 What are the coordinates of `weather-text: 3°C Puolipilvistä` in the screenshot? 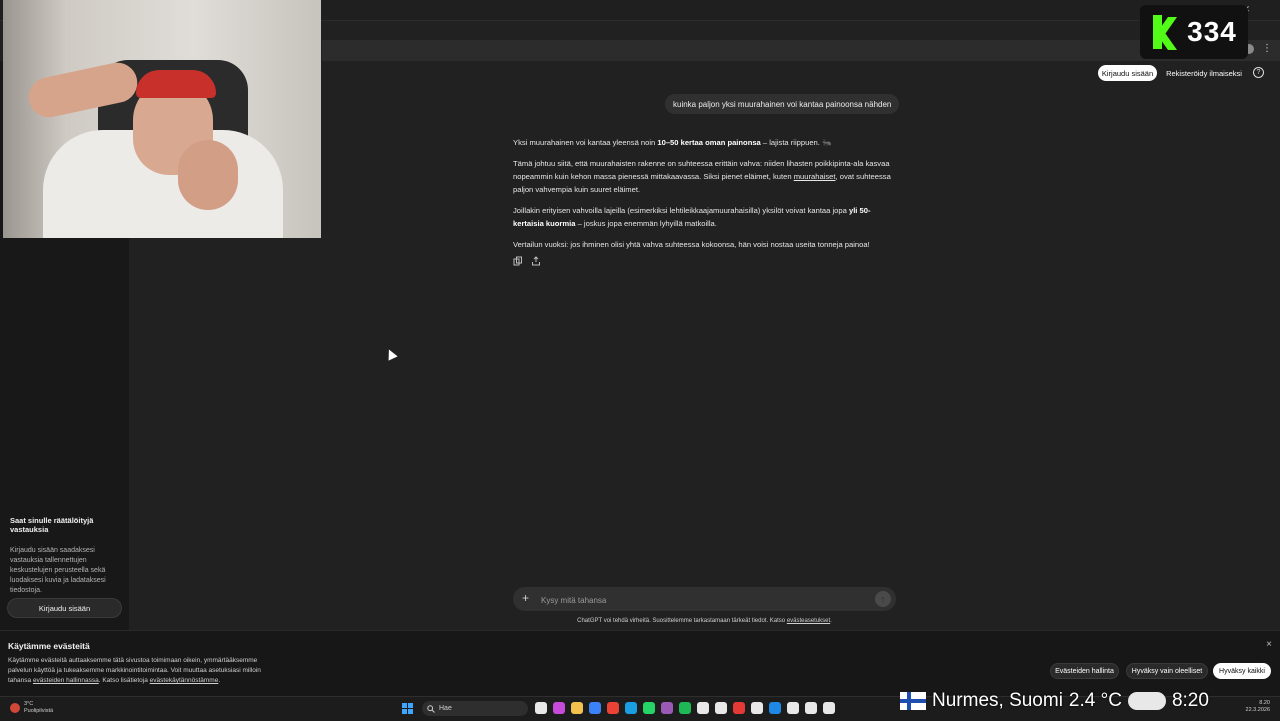 It's located at (38, 708).